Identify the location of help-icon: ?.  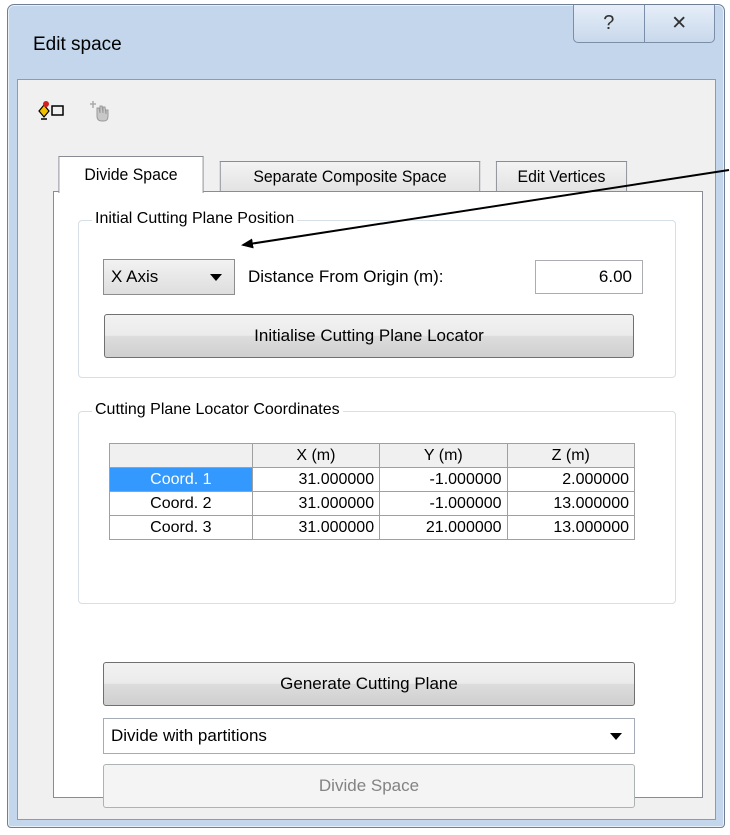
(609, 23).